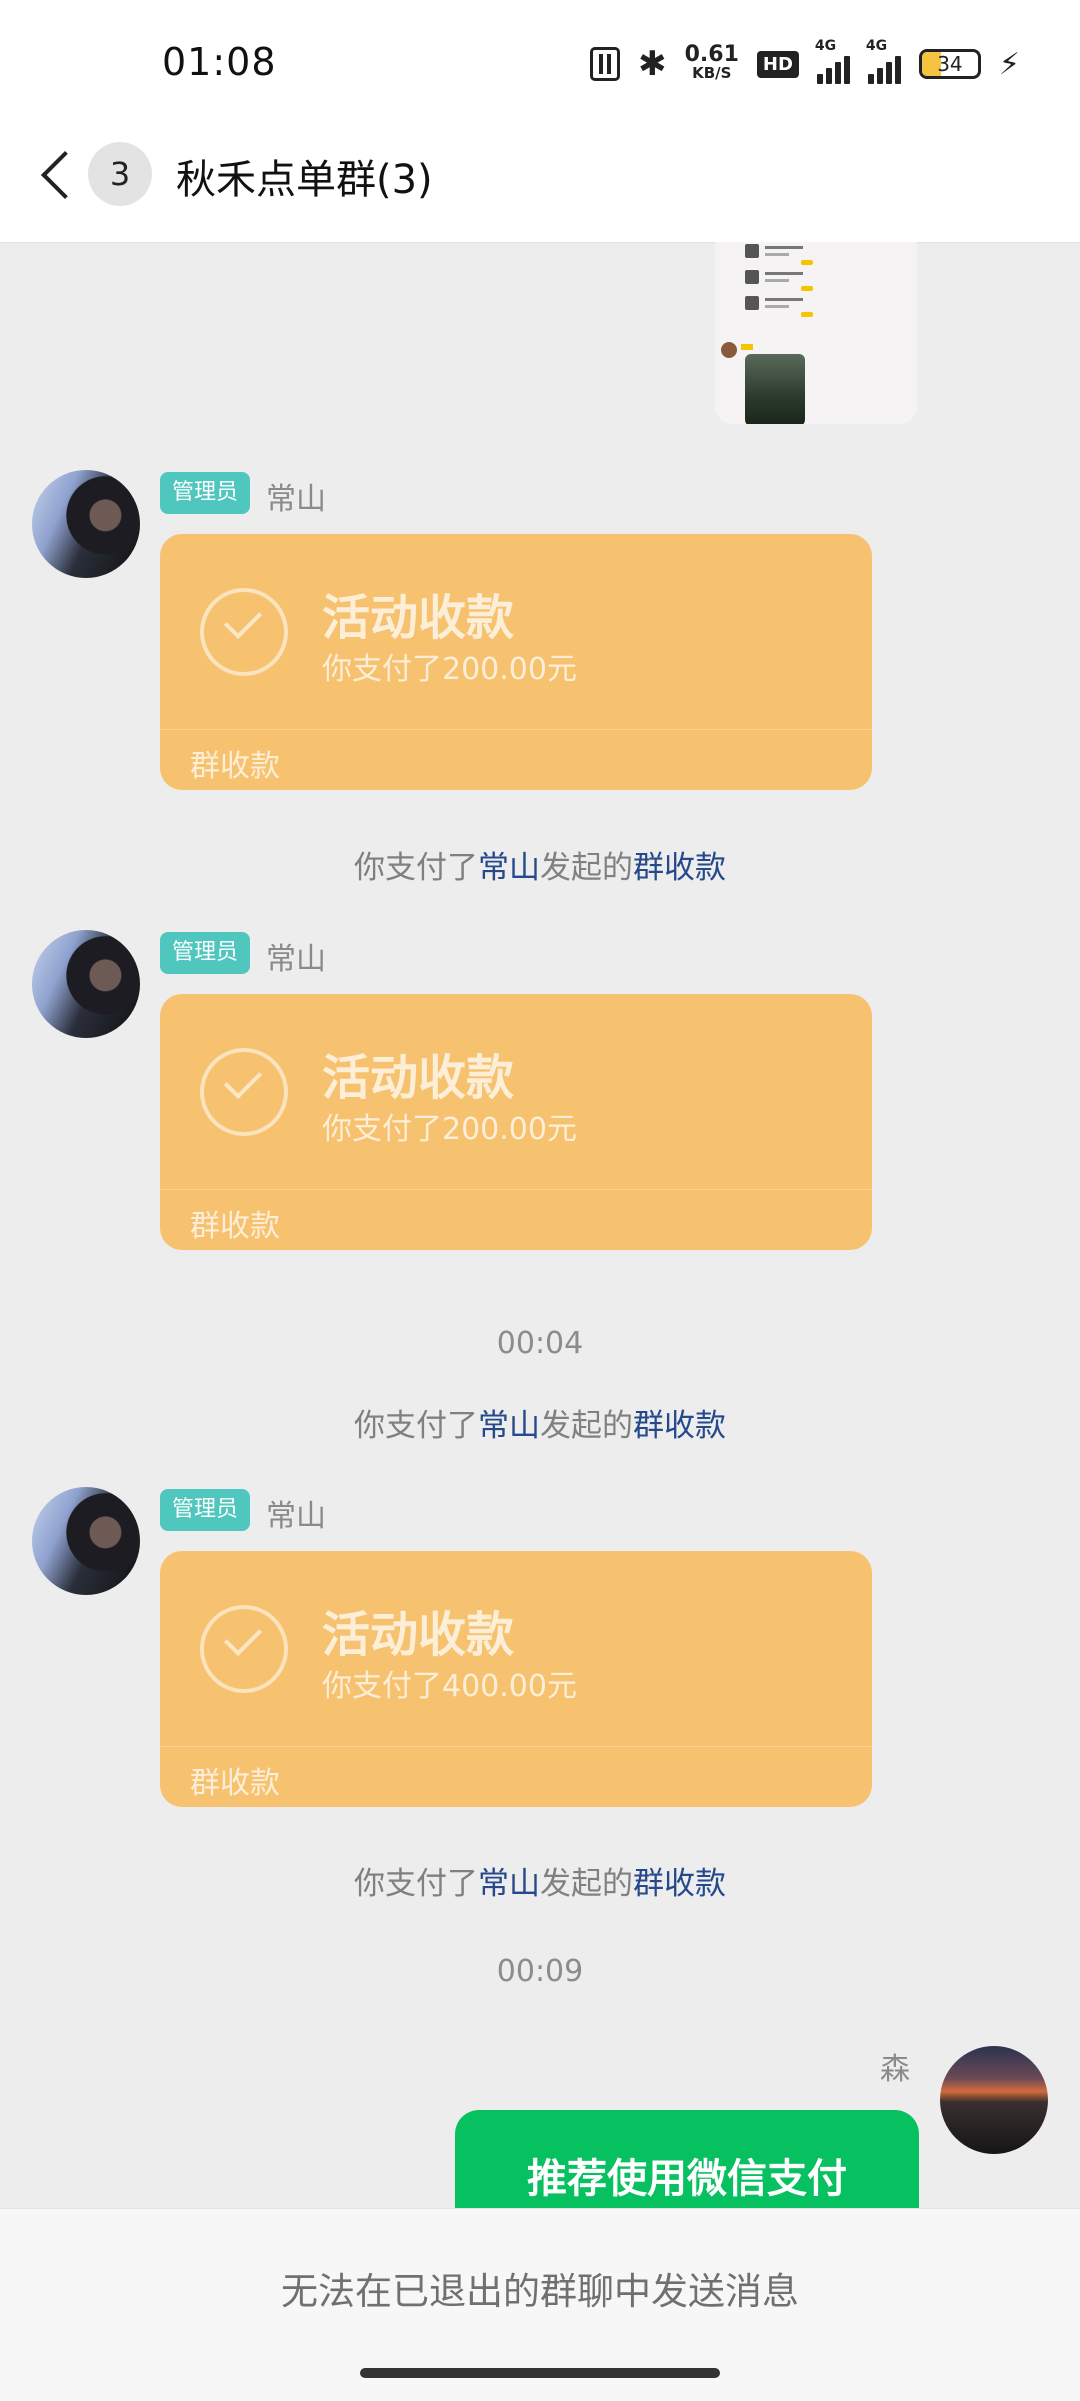  What do you see at coordinates (1009, 64) in the screenshot?
I see `charging-icon: ⚡` at bounding box center [1009, 64].